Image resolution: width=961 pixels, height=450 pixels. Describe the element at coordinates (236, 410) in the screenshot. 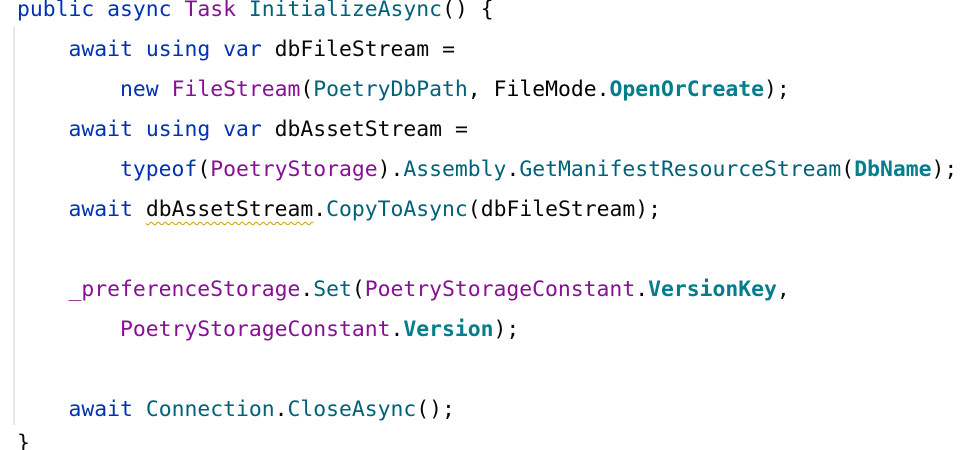

I see `code-line-11: await Connection.CloseAsync();` at that location.